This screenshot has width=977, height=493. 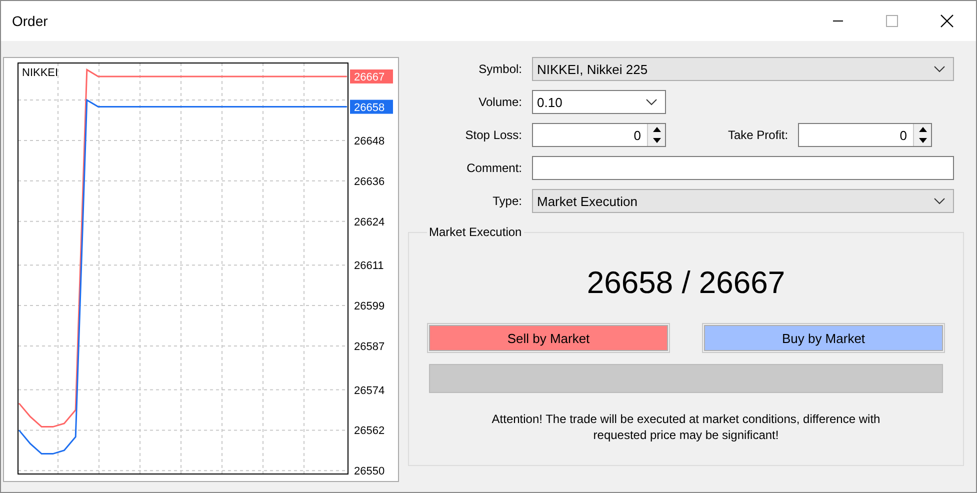 What do you see at coordinates (369, 266) in the screenshot?
I see `axis-label: 26611` at bounding box center [369, 266].